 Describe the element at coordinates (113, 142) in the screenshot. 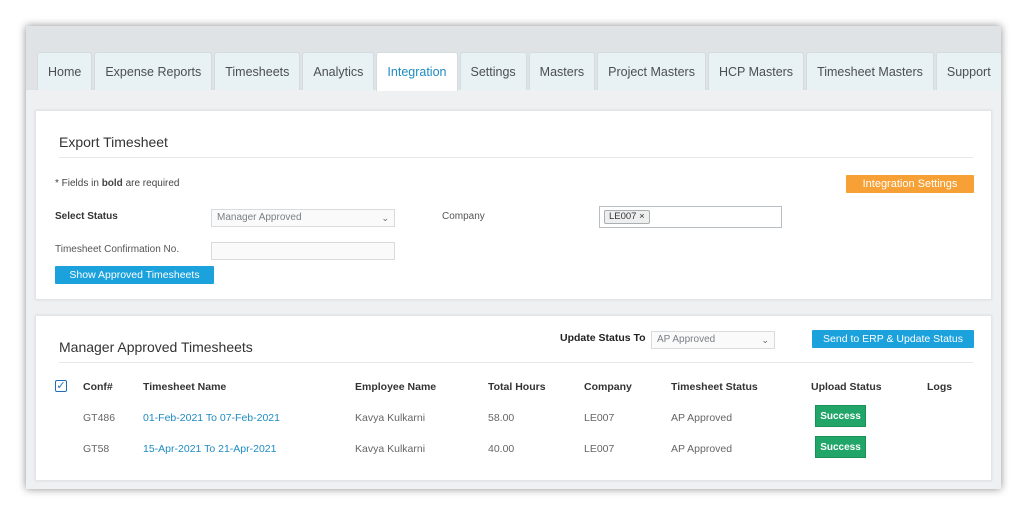

I see `export-timesheet-title: Export Timesheet` at that location.